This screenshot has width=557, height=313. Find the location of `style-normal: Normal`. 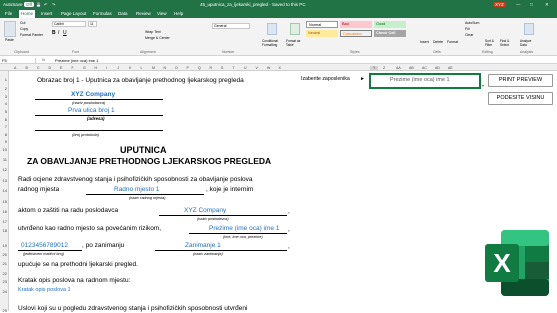

style-normal: Normal is located at coordinates (322, 24).